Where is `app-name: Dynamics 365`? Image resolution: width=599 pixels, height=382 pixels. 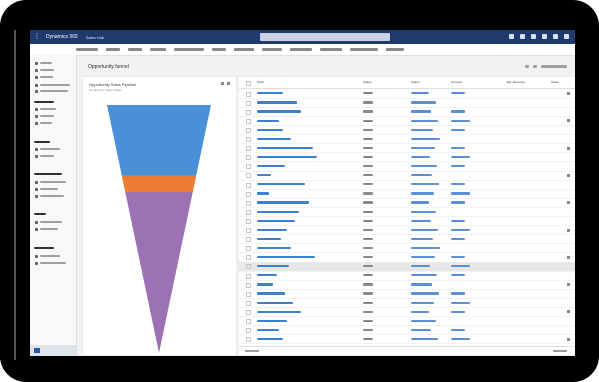
app-name: Dynamics 365 is located at coordinates (62, 37).